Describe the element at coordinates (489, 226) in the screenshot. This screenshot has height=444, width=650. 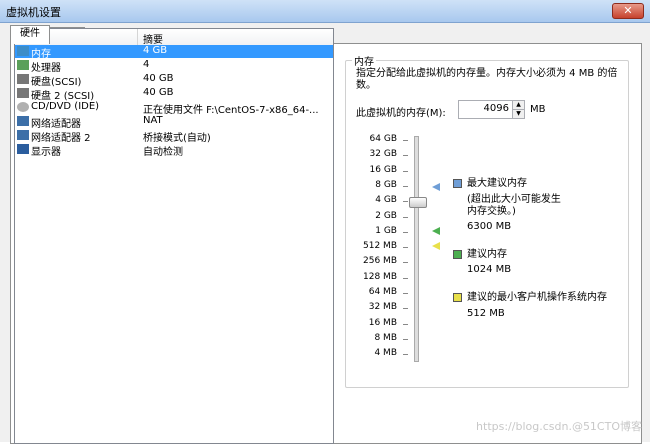
I see `max-legend-value: 6300 MB` at that location.